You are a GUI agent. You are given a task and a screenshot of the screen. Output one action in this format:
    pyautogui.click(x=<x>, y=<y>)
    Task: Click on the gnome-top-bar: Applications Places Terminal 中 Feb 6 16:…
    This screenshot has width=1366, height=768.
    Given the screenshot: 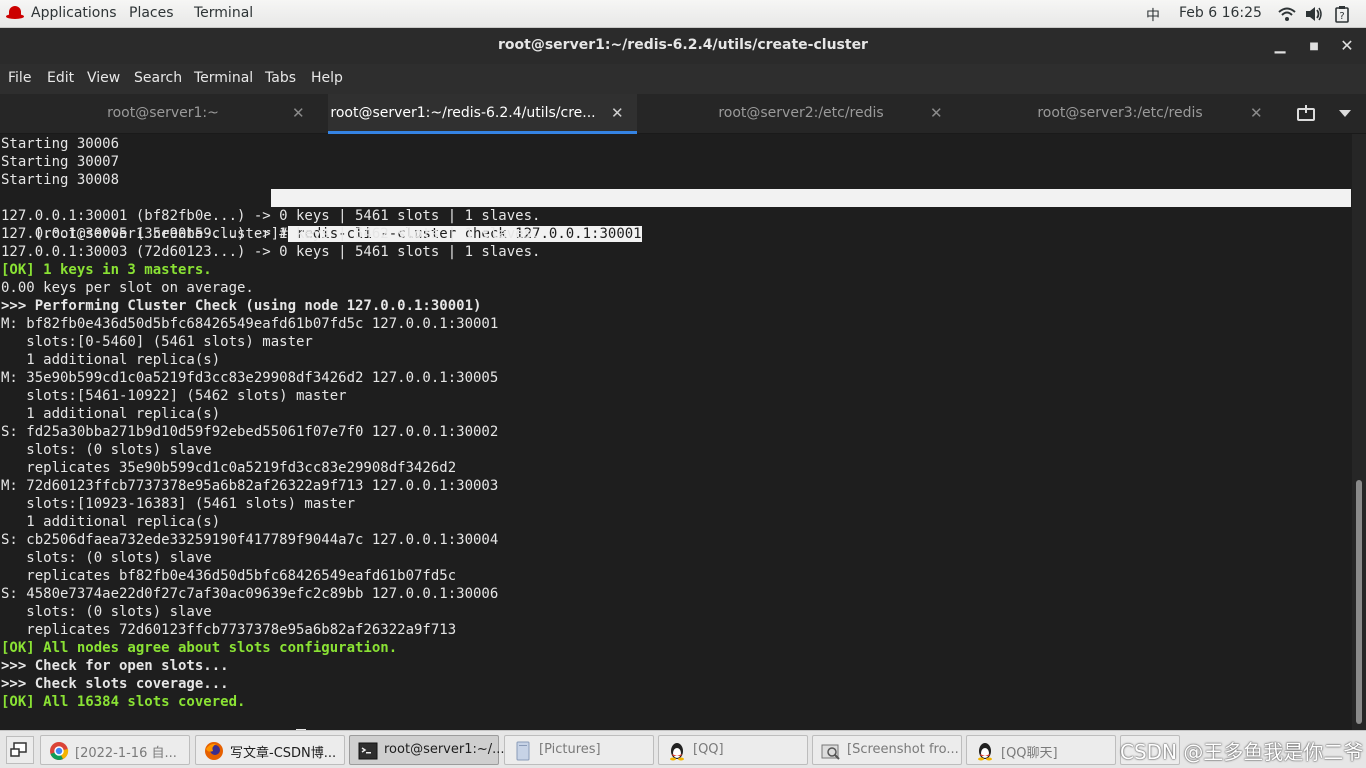 What is the action you would take?
    pyautogui.click(x=683, y=14)
    